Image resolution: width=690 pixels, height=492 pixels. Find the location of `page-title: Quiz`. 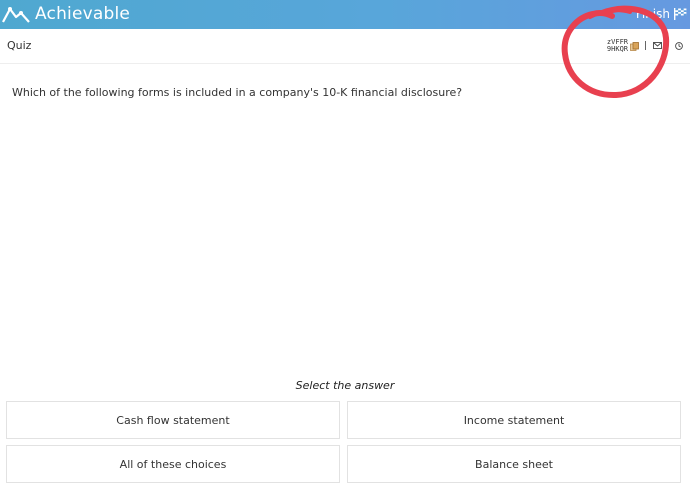

page-title: Quiz is located at coordinates (19, 45).